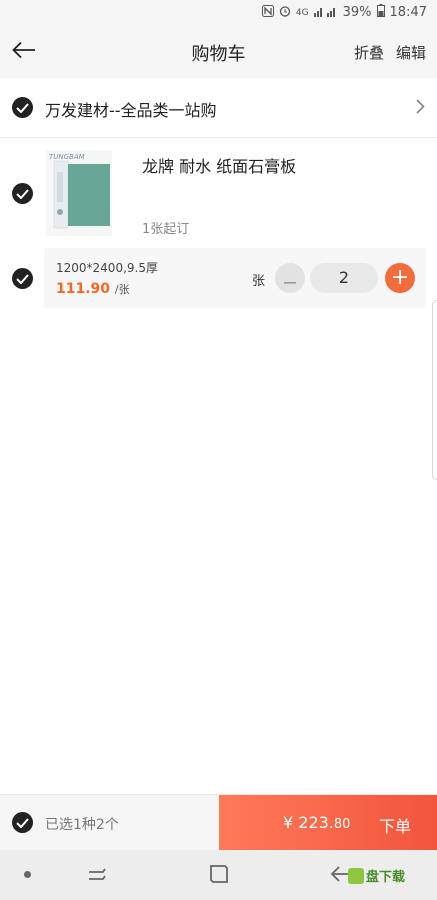 The width and height of the screenshot is (437, 900). What do you see at coordinates (420, 108) in the screenshot?
I see `chevron-right-icon` at bounding box center [420, 108].